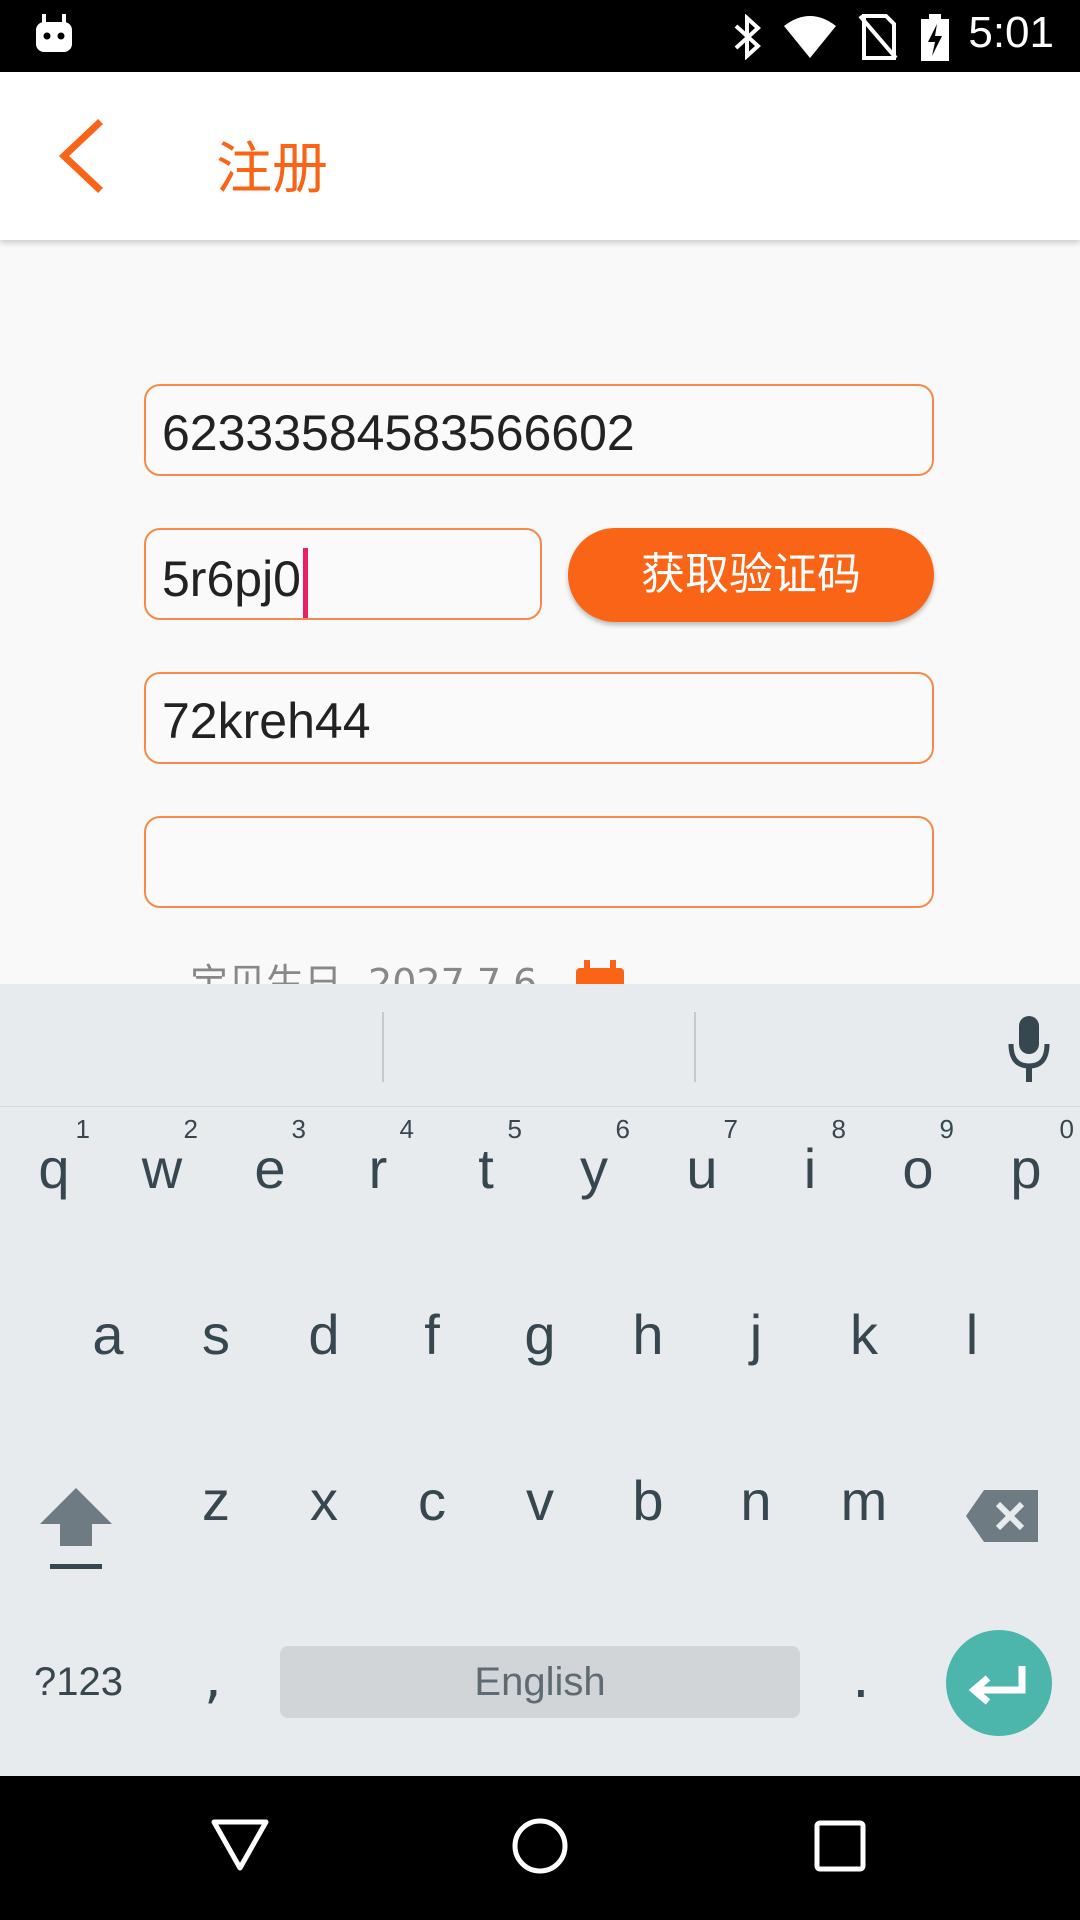 The image size is (1080, 1920). I want to click on verification-code-value: 5r6pj0, so click(231, 579).